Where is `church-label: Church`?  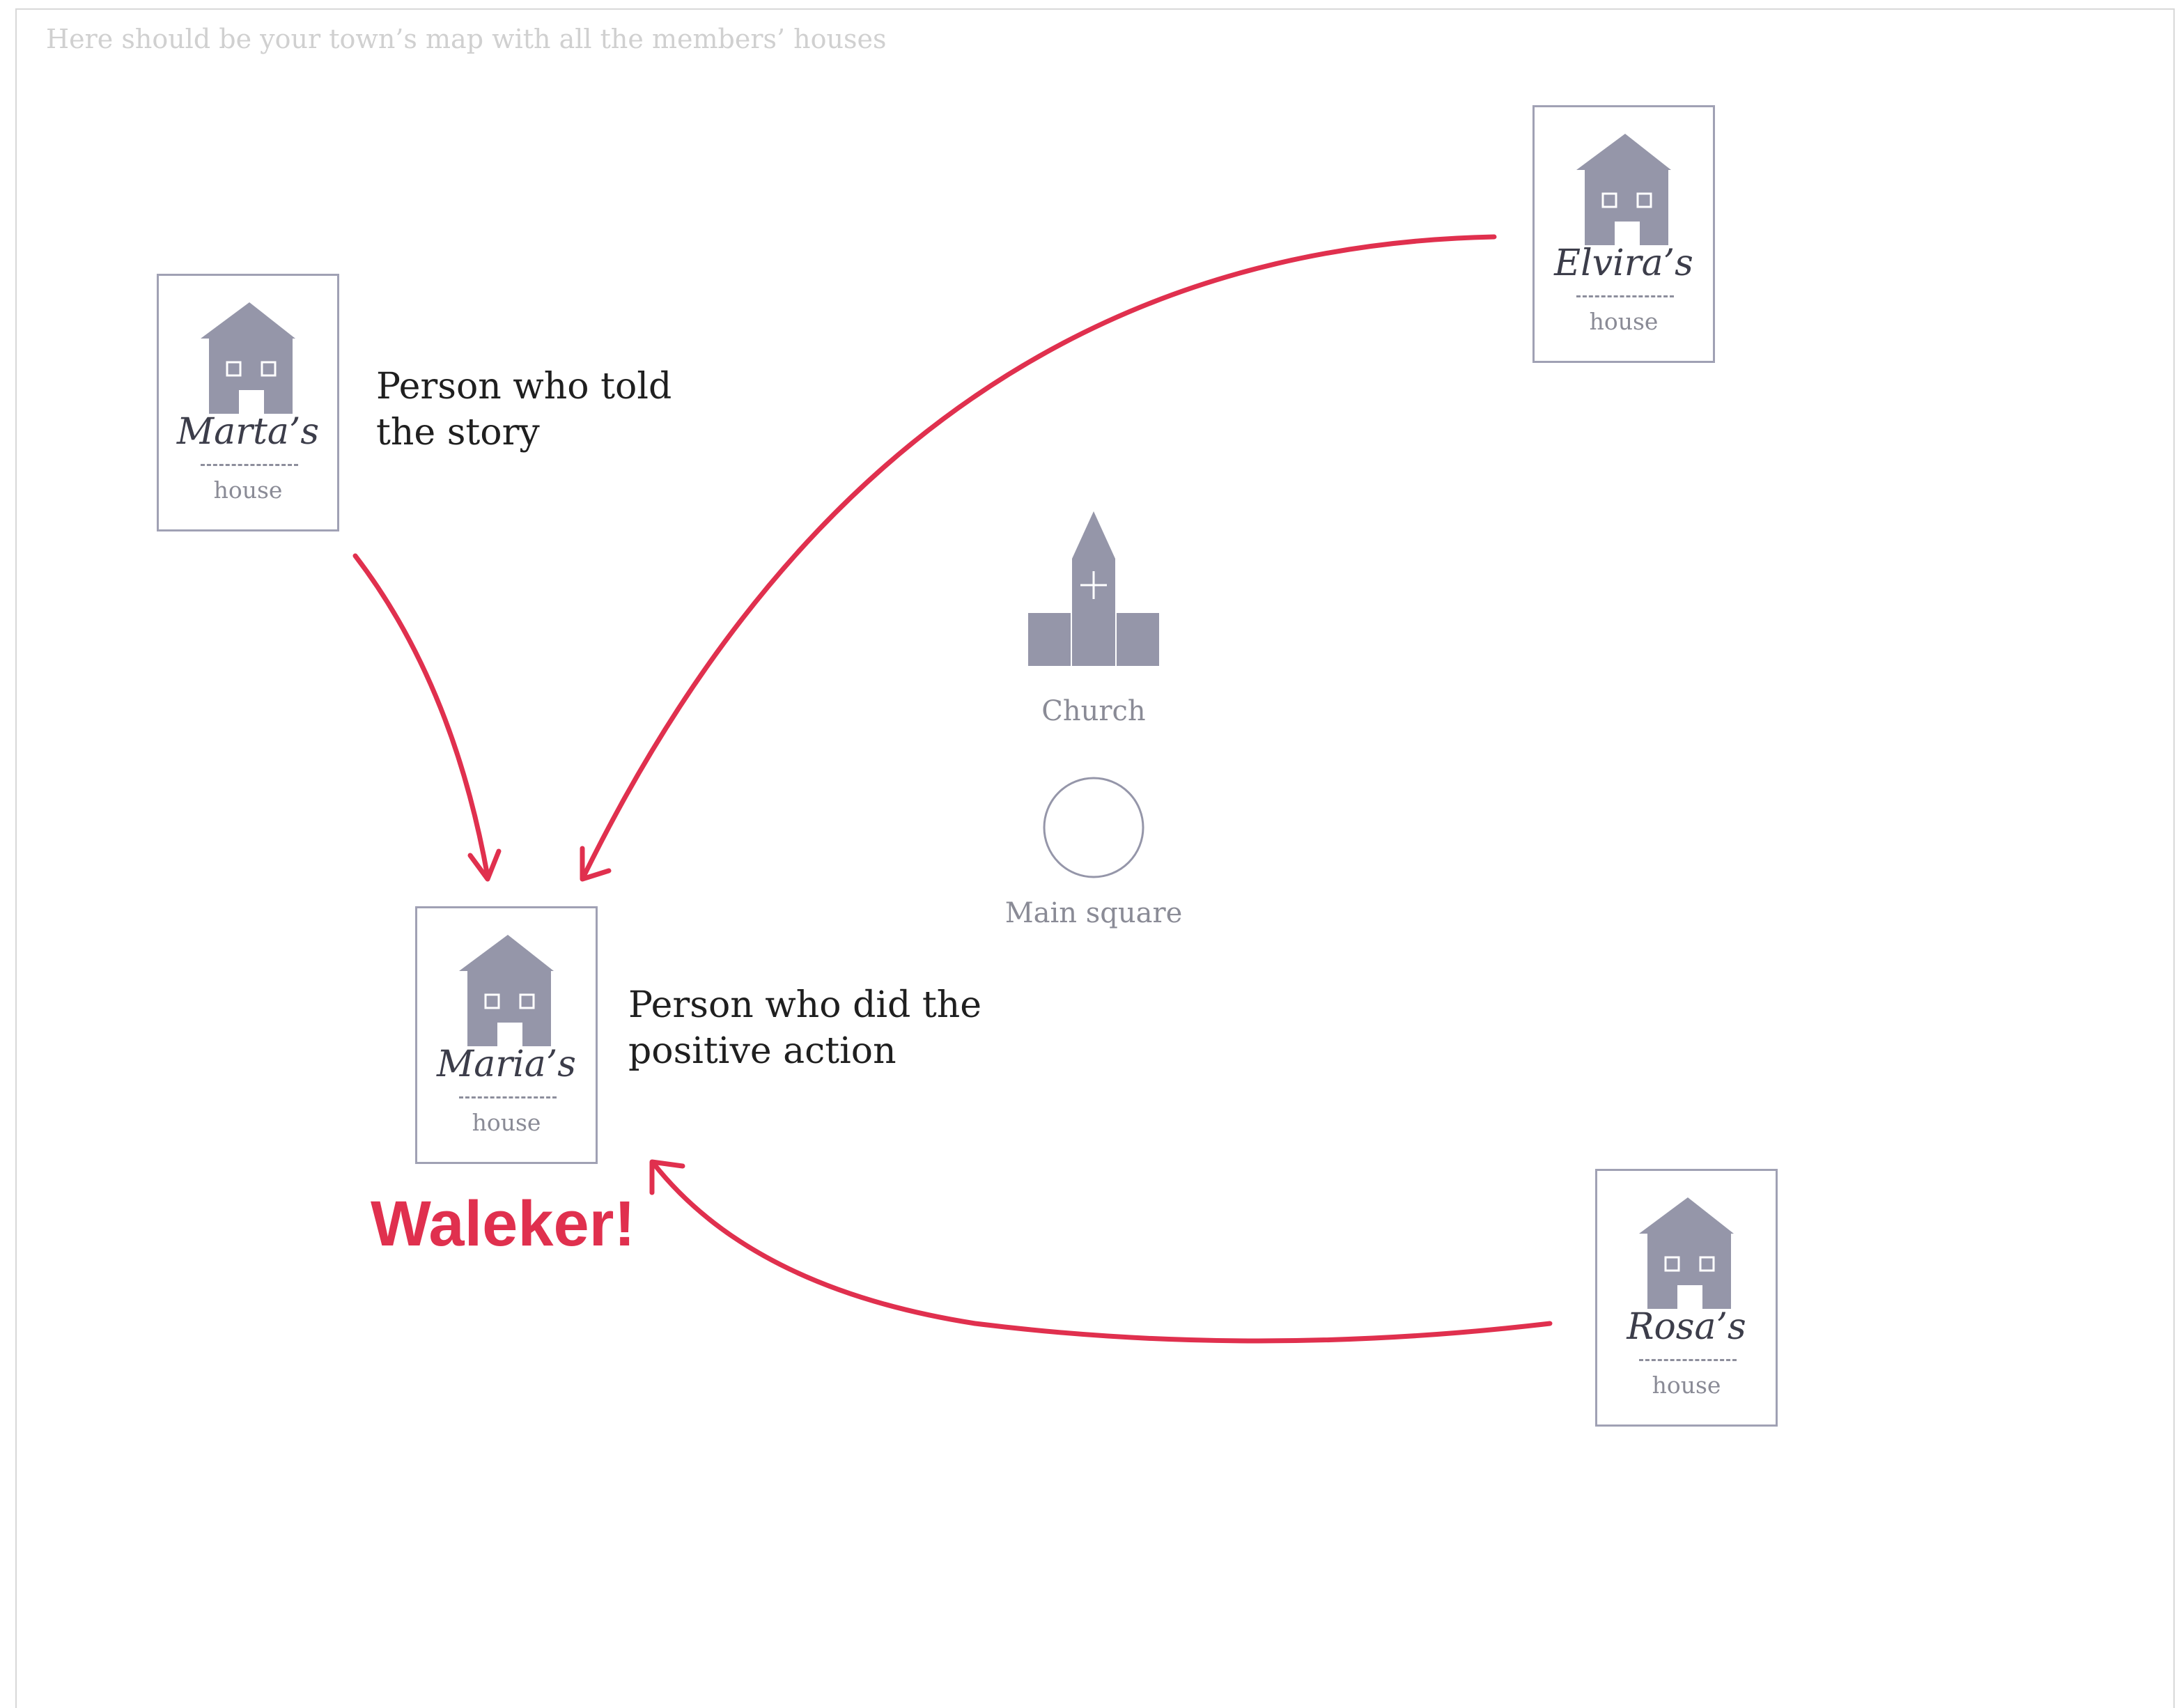 church-label: Church is located at coordinates (1093, 711).